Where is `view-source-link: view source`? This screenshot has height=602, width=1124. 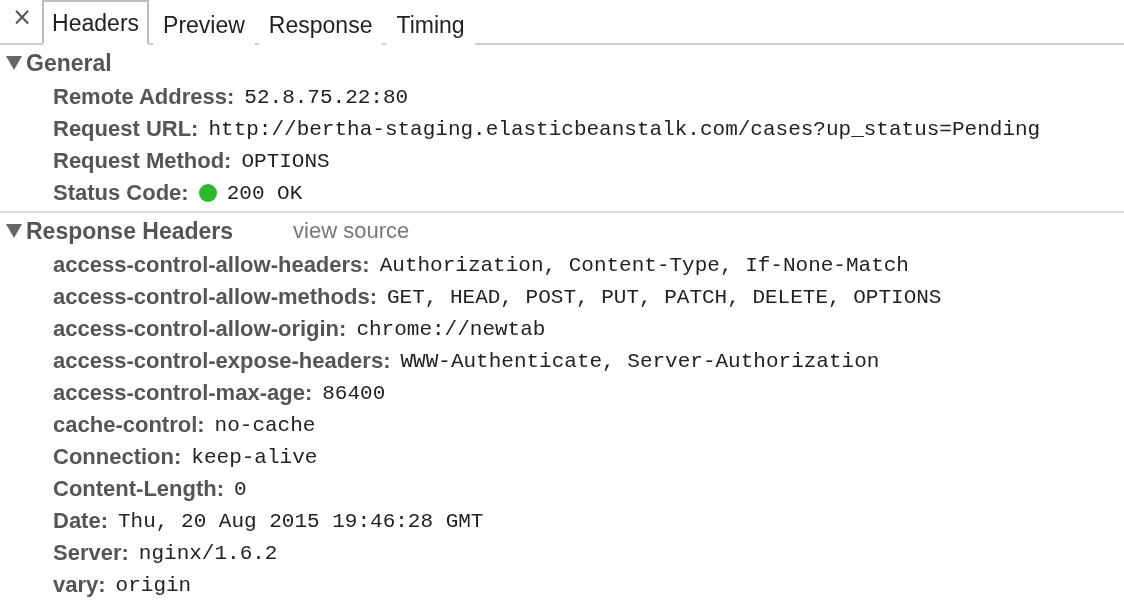 view-source-link: view source is located at coordinates (351, 231).